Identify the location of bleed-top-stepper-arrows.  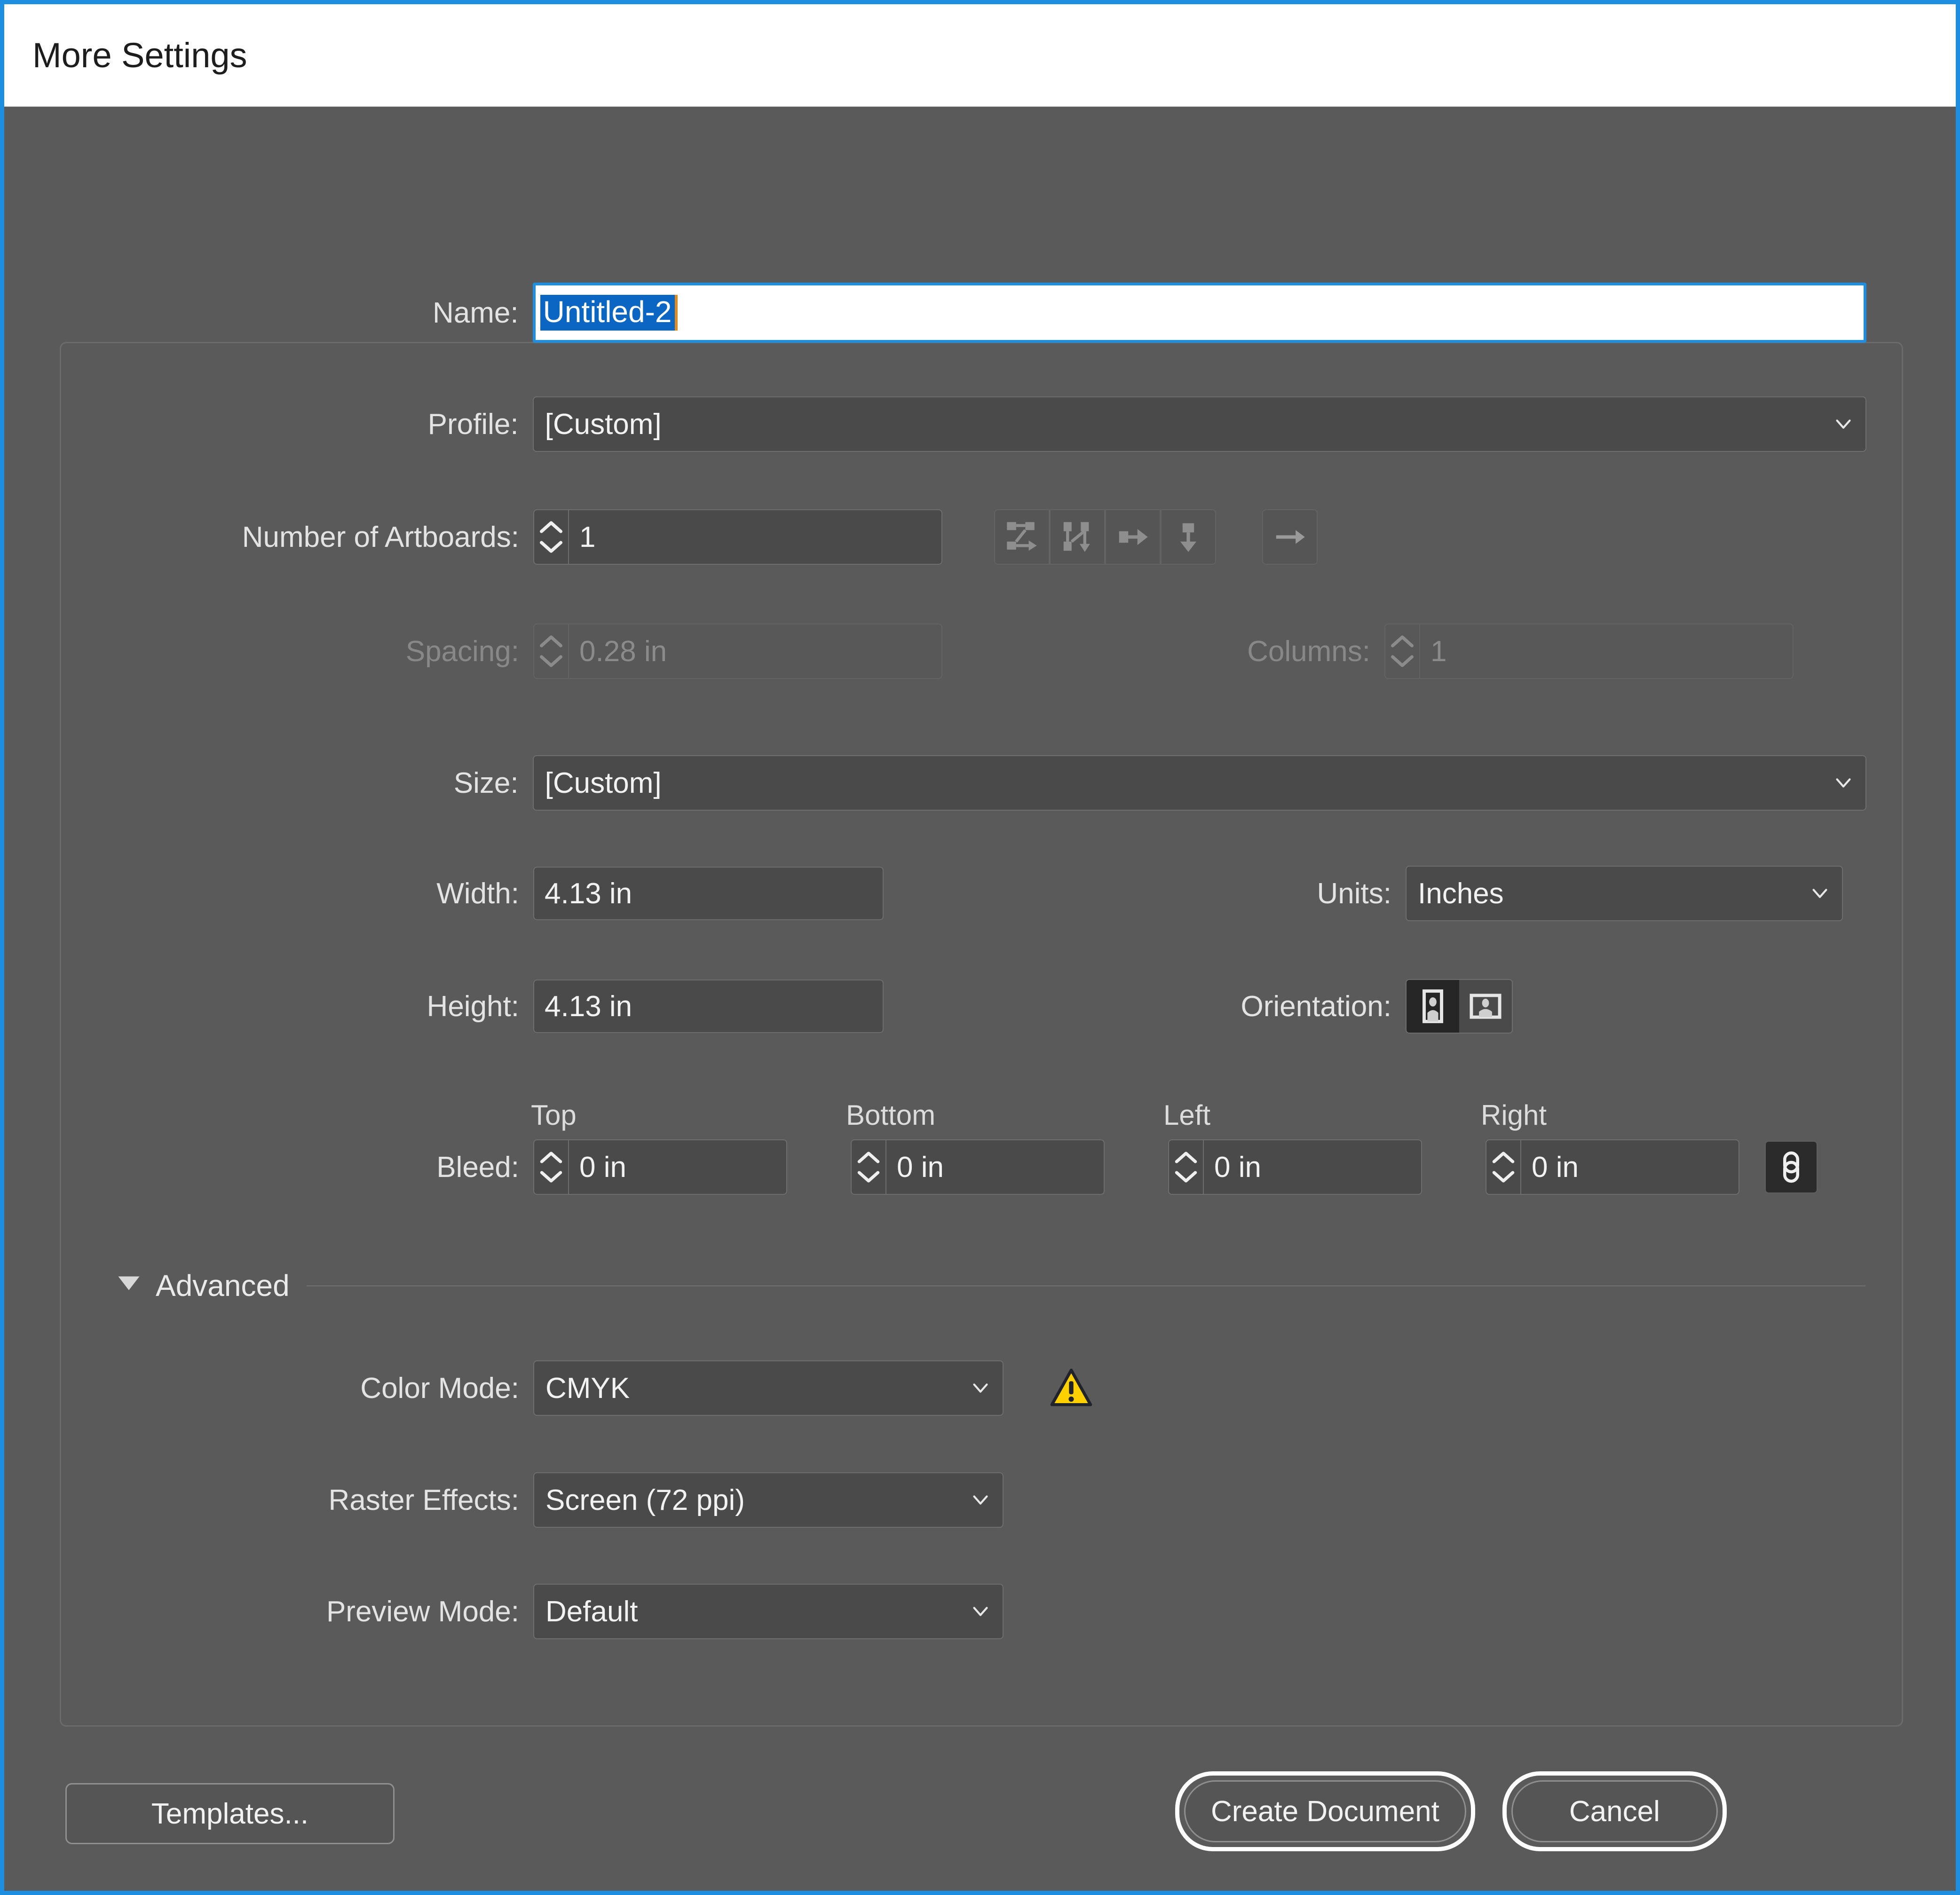
(551, 1167).